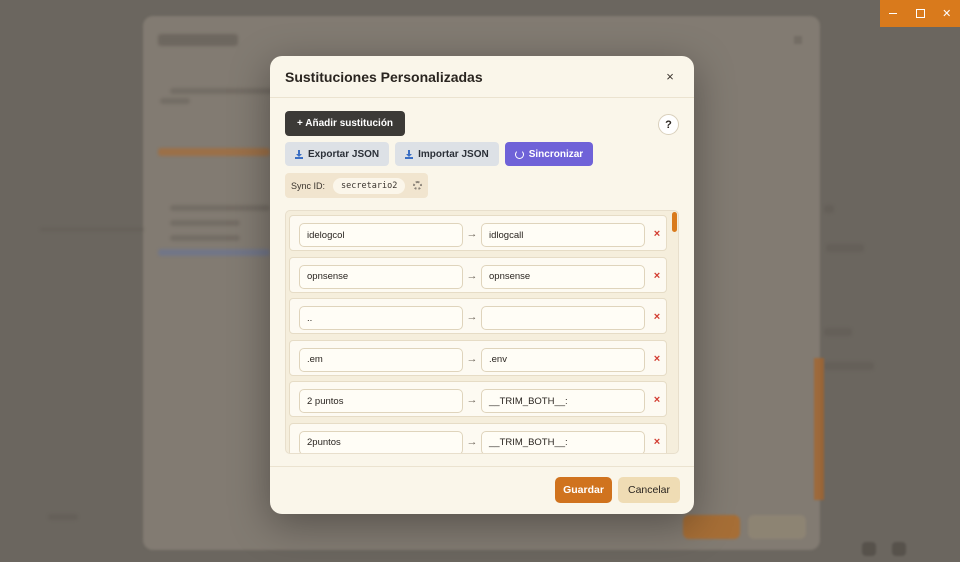 The image size is (960, 562). Describe the element at coordinates (893, 13) in the screenshot. I see `minimize-button` at that location.